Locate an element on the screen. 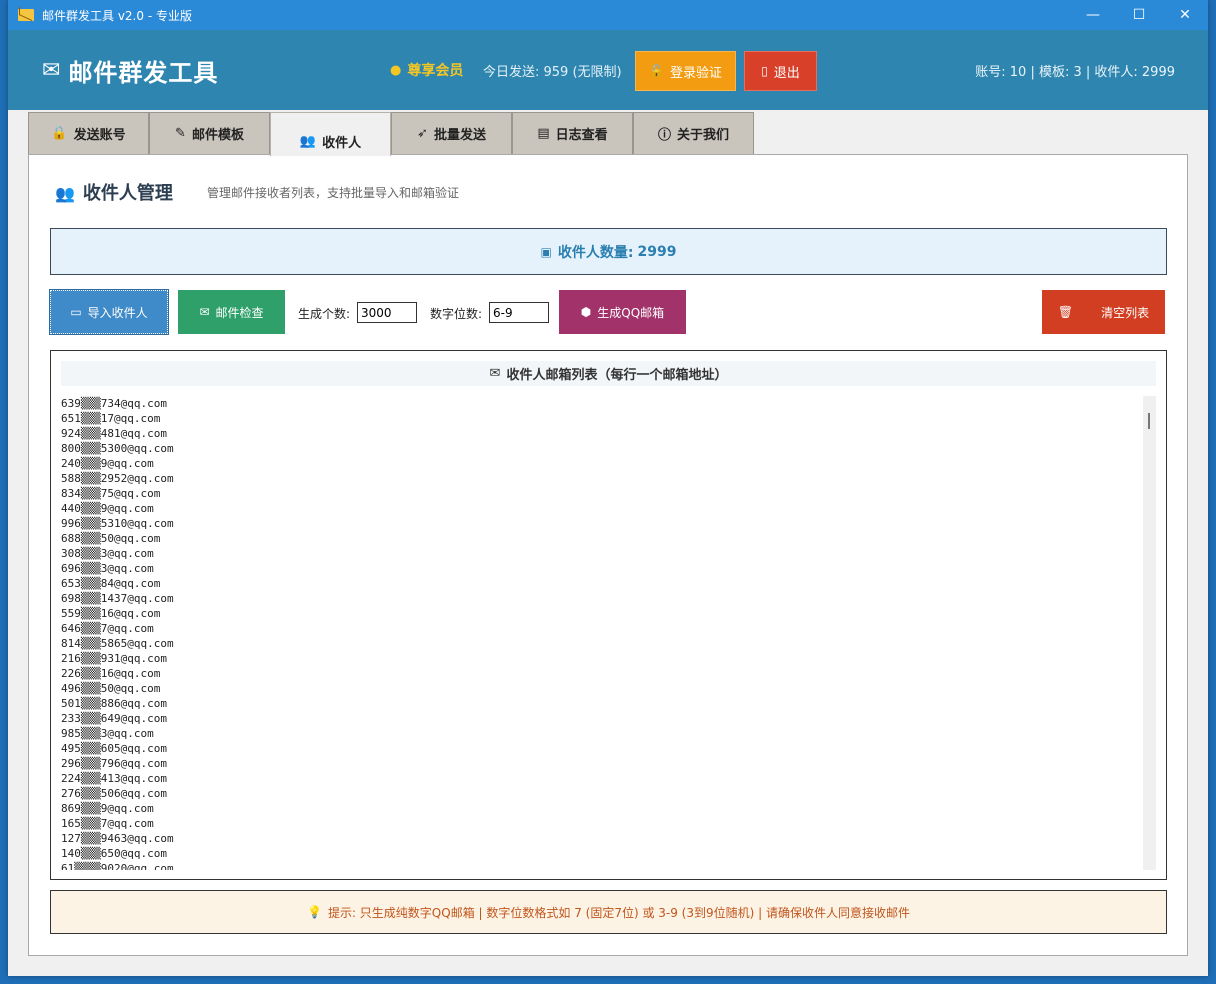  digits-input is located at coordinates (519, 312).